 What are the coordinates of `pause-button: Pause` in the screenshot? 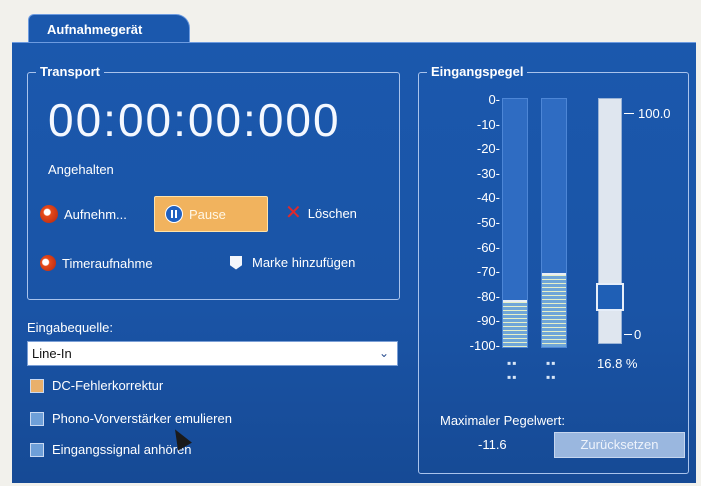 It's located at (211, 214).